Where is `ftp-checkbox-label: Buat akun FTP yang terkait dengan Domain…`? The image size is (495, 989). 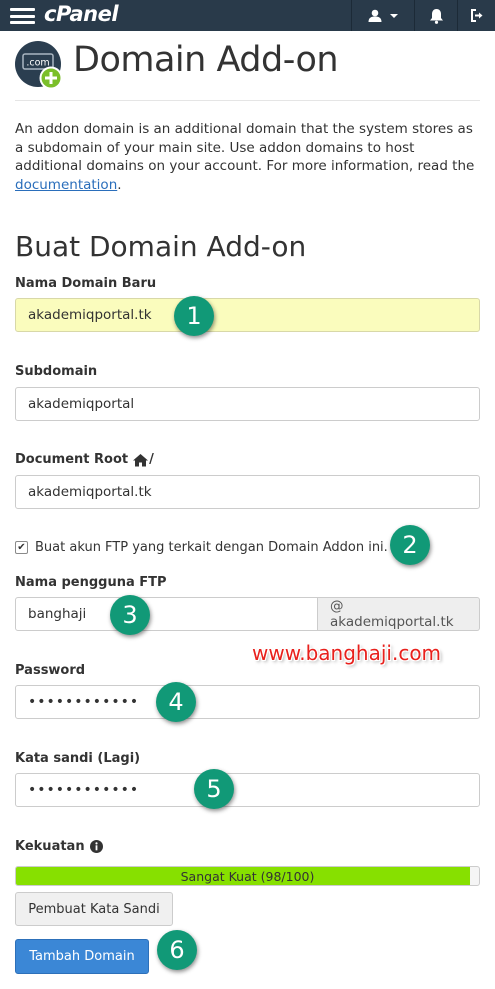 ftp-checkbox-label: Buat akun FTP yang terkait dengan Domain… is located at coordinates (211, 547).